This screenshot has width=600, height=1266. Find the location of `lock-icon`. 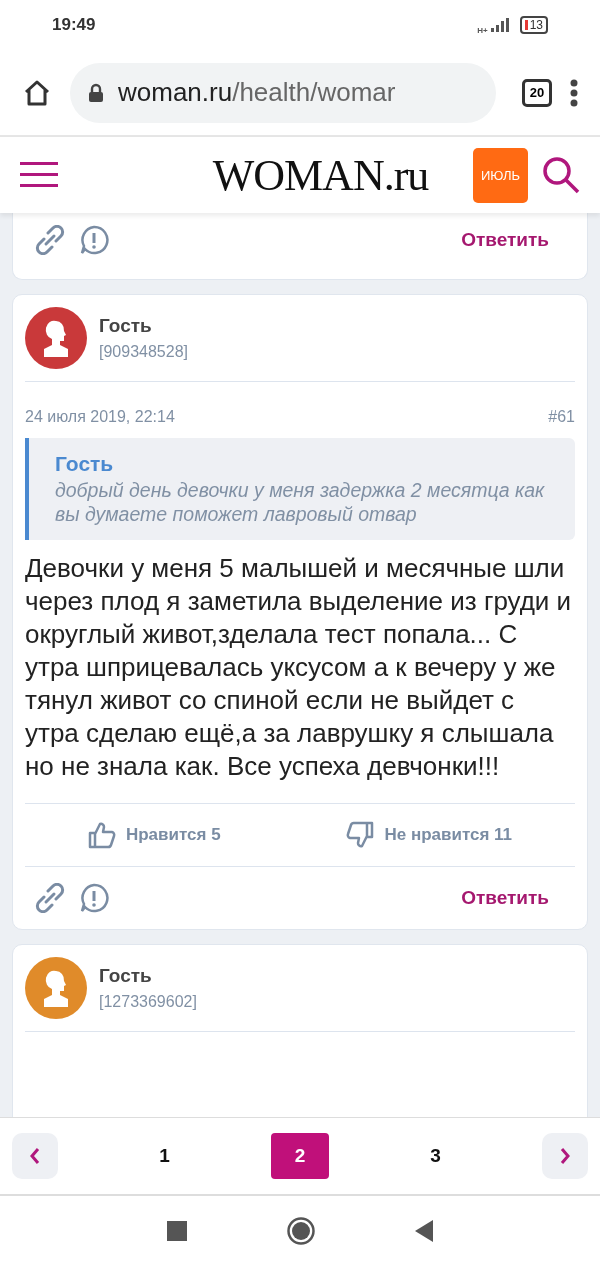

lock-icon is located at coordinates (96, 92).